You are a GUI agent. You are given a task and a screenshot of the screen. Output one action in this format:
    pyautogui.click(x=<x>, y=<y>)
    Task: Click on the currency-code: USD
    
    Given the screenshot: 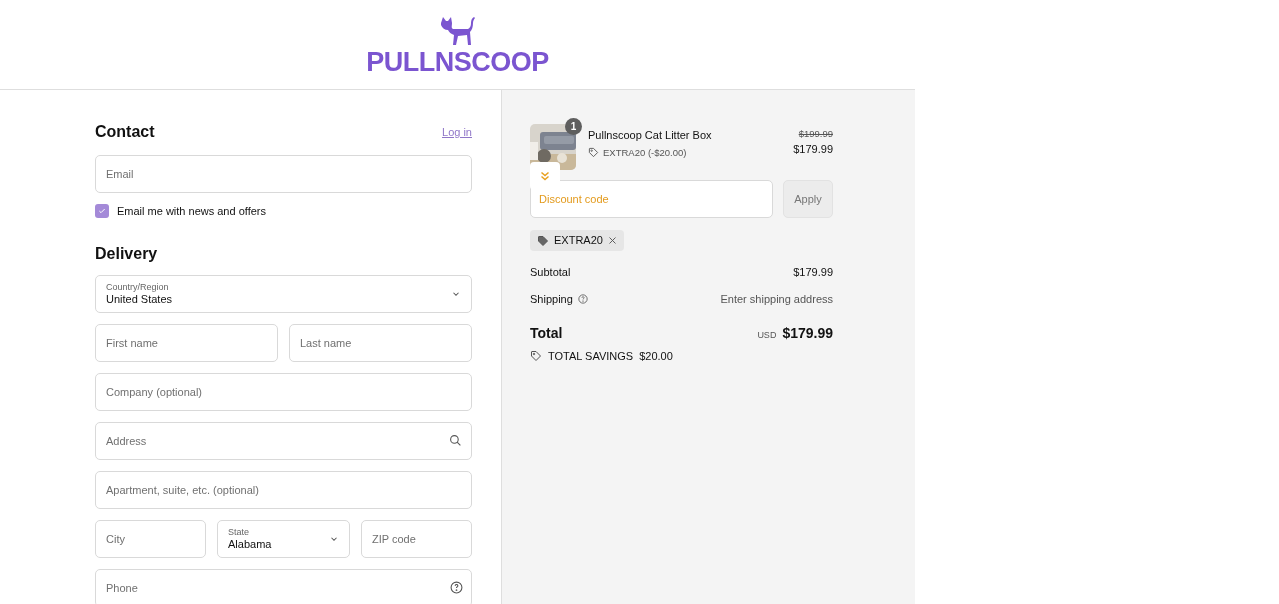 What is the action you would take?
    pyautogui.click(x=767, y=335)
    